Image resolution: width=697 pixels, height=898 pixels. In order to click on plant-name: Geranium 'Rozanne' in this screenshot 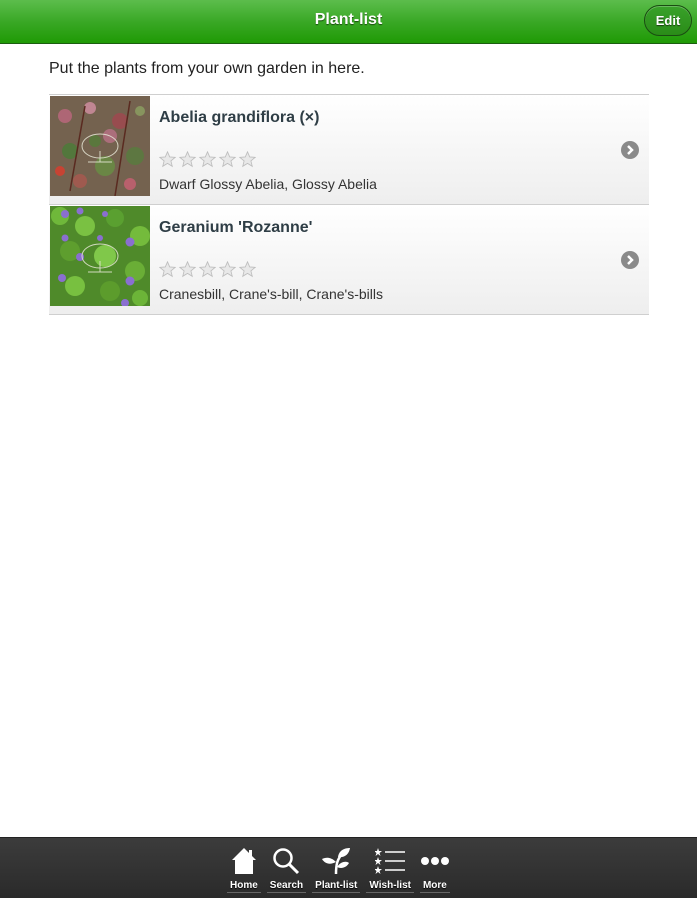, I will do `click(236, 227)`.